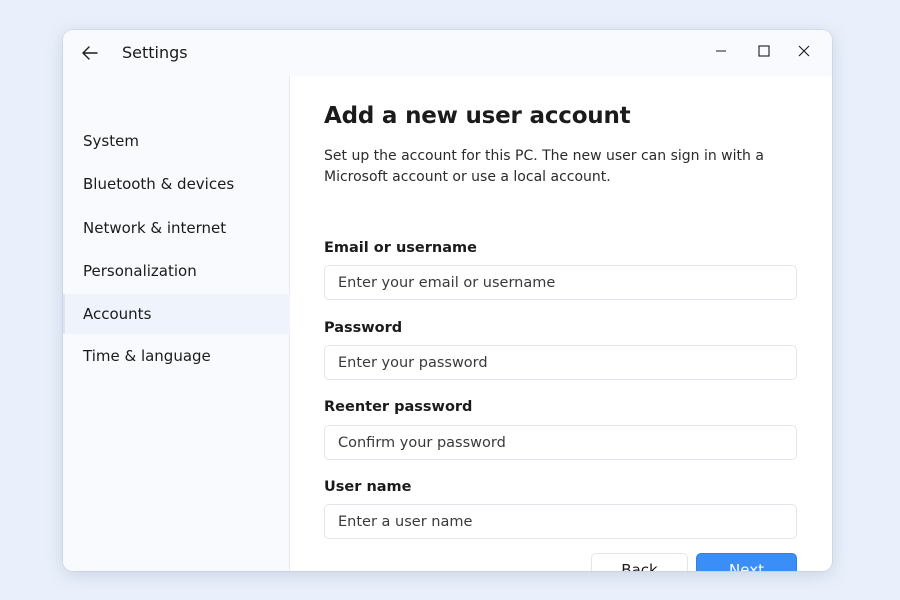 The image size is (900, 600). Describe the element at coordinates (639, 562) in the screenshot. I see `back-button: Back` at that location.